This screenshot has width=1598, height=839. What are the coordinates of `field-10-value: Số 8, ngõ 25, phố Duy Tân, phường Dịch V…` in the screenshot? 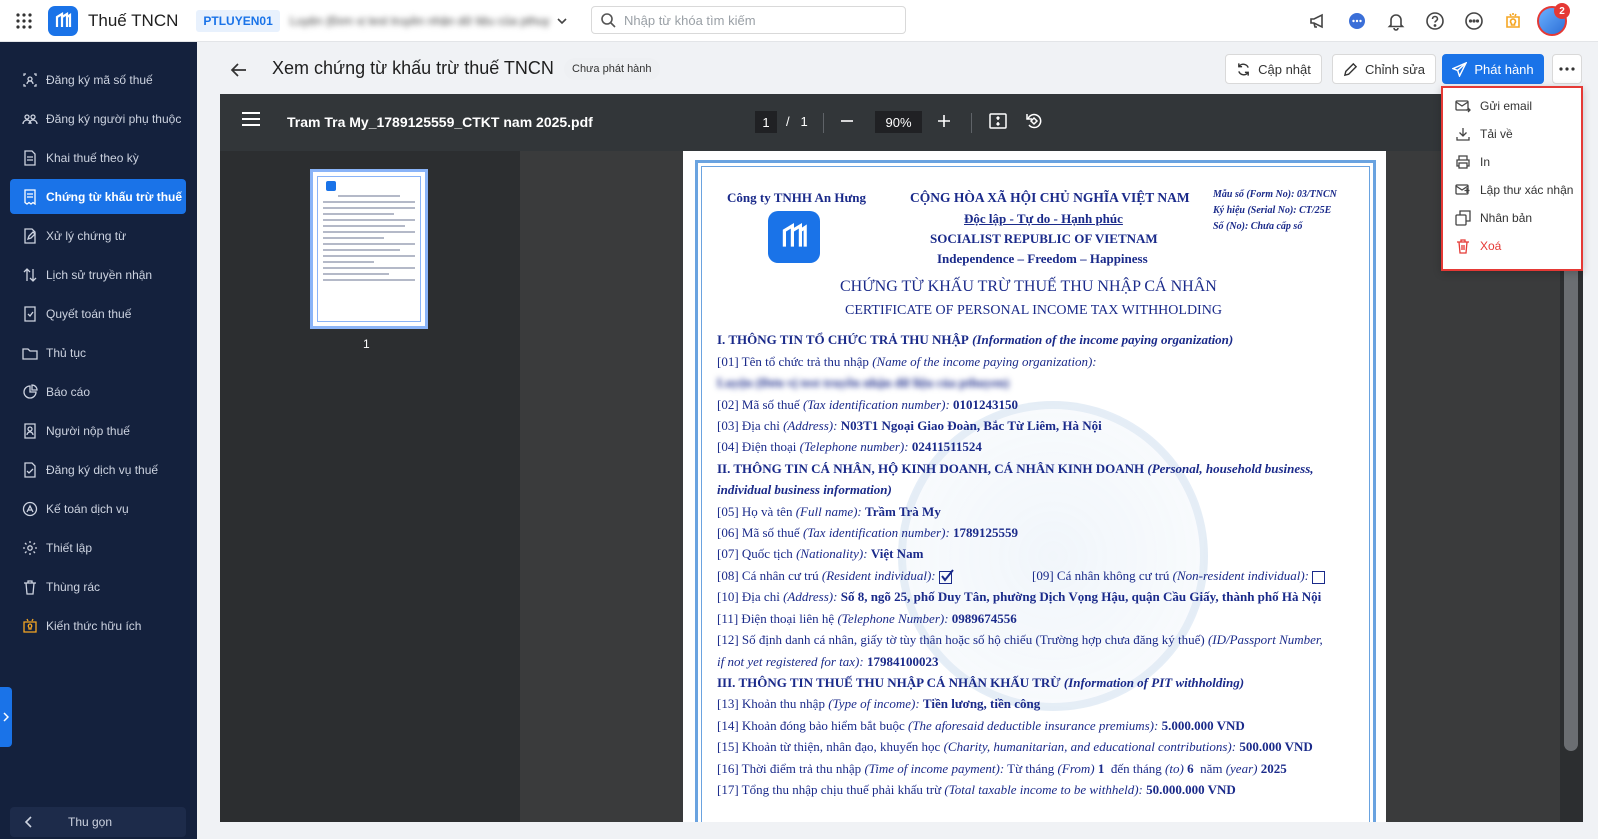 It's located at (1081, 596).